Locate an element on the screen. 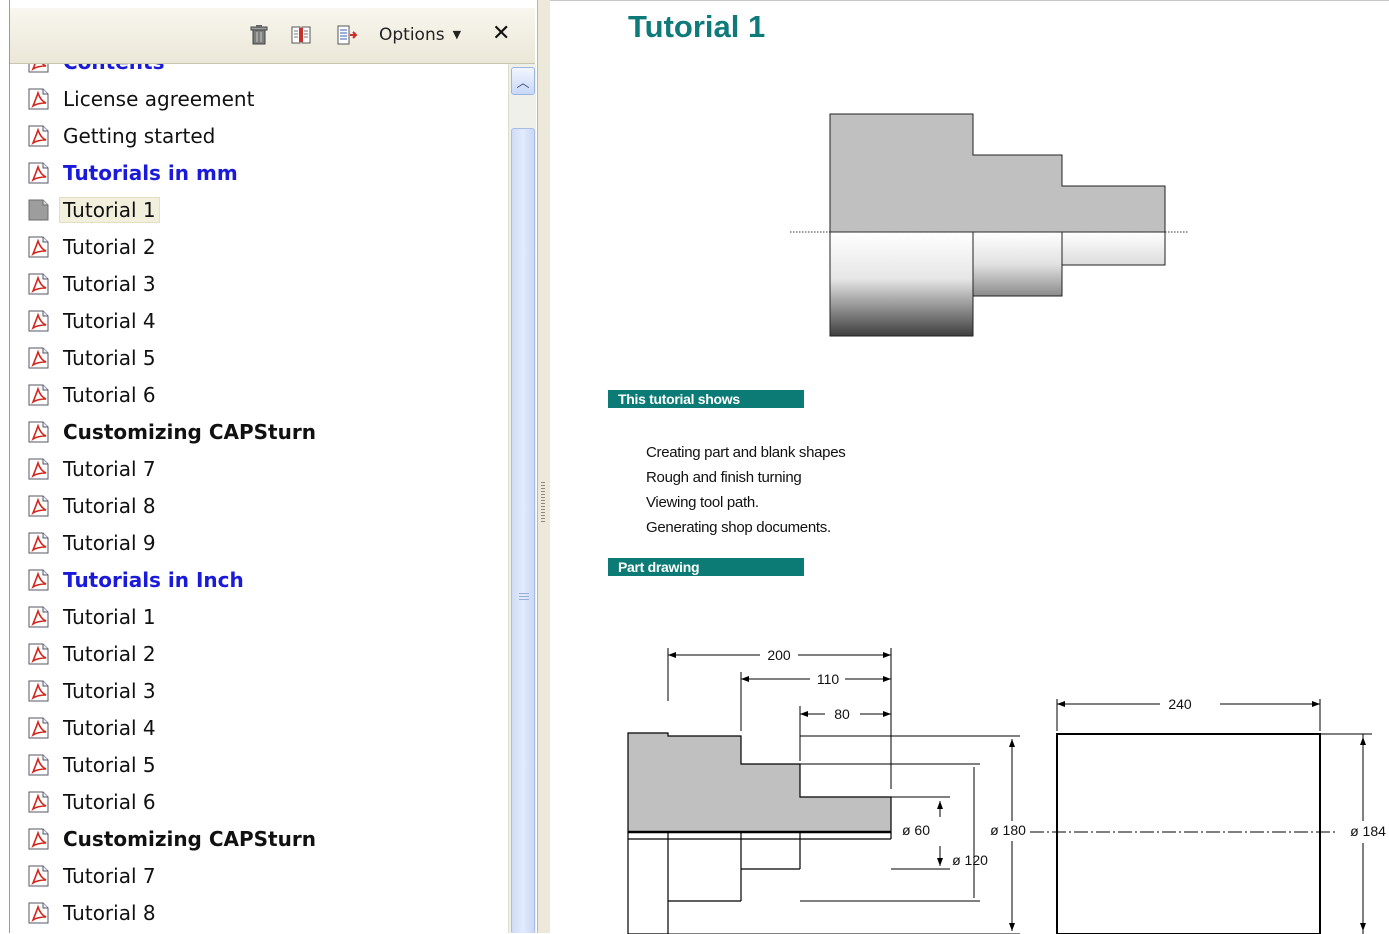 This screenshot has height=934, width=1389. bookmark-item: License agreement is located at coordinates (140, 99).